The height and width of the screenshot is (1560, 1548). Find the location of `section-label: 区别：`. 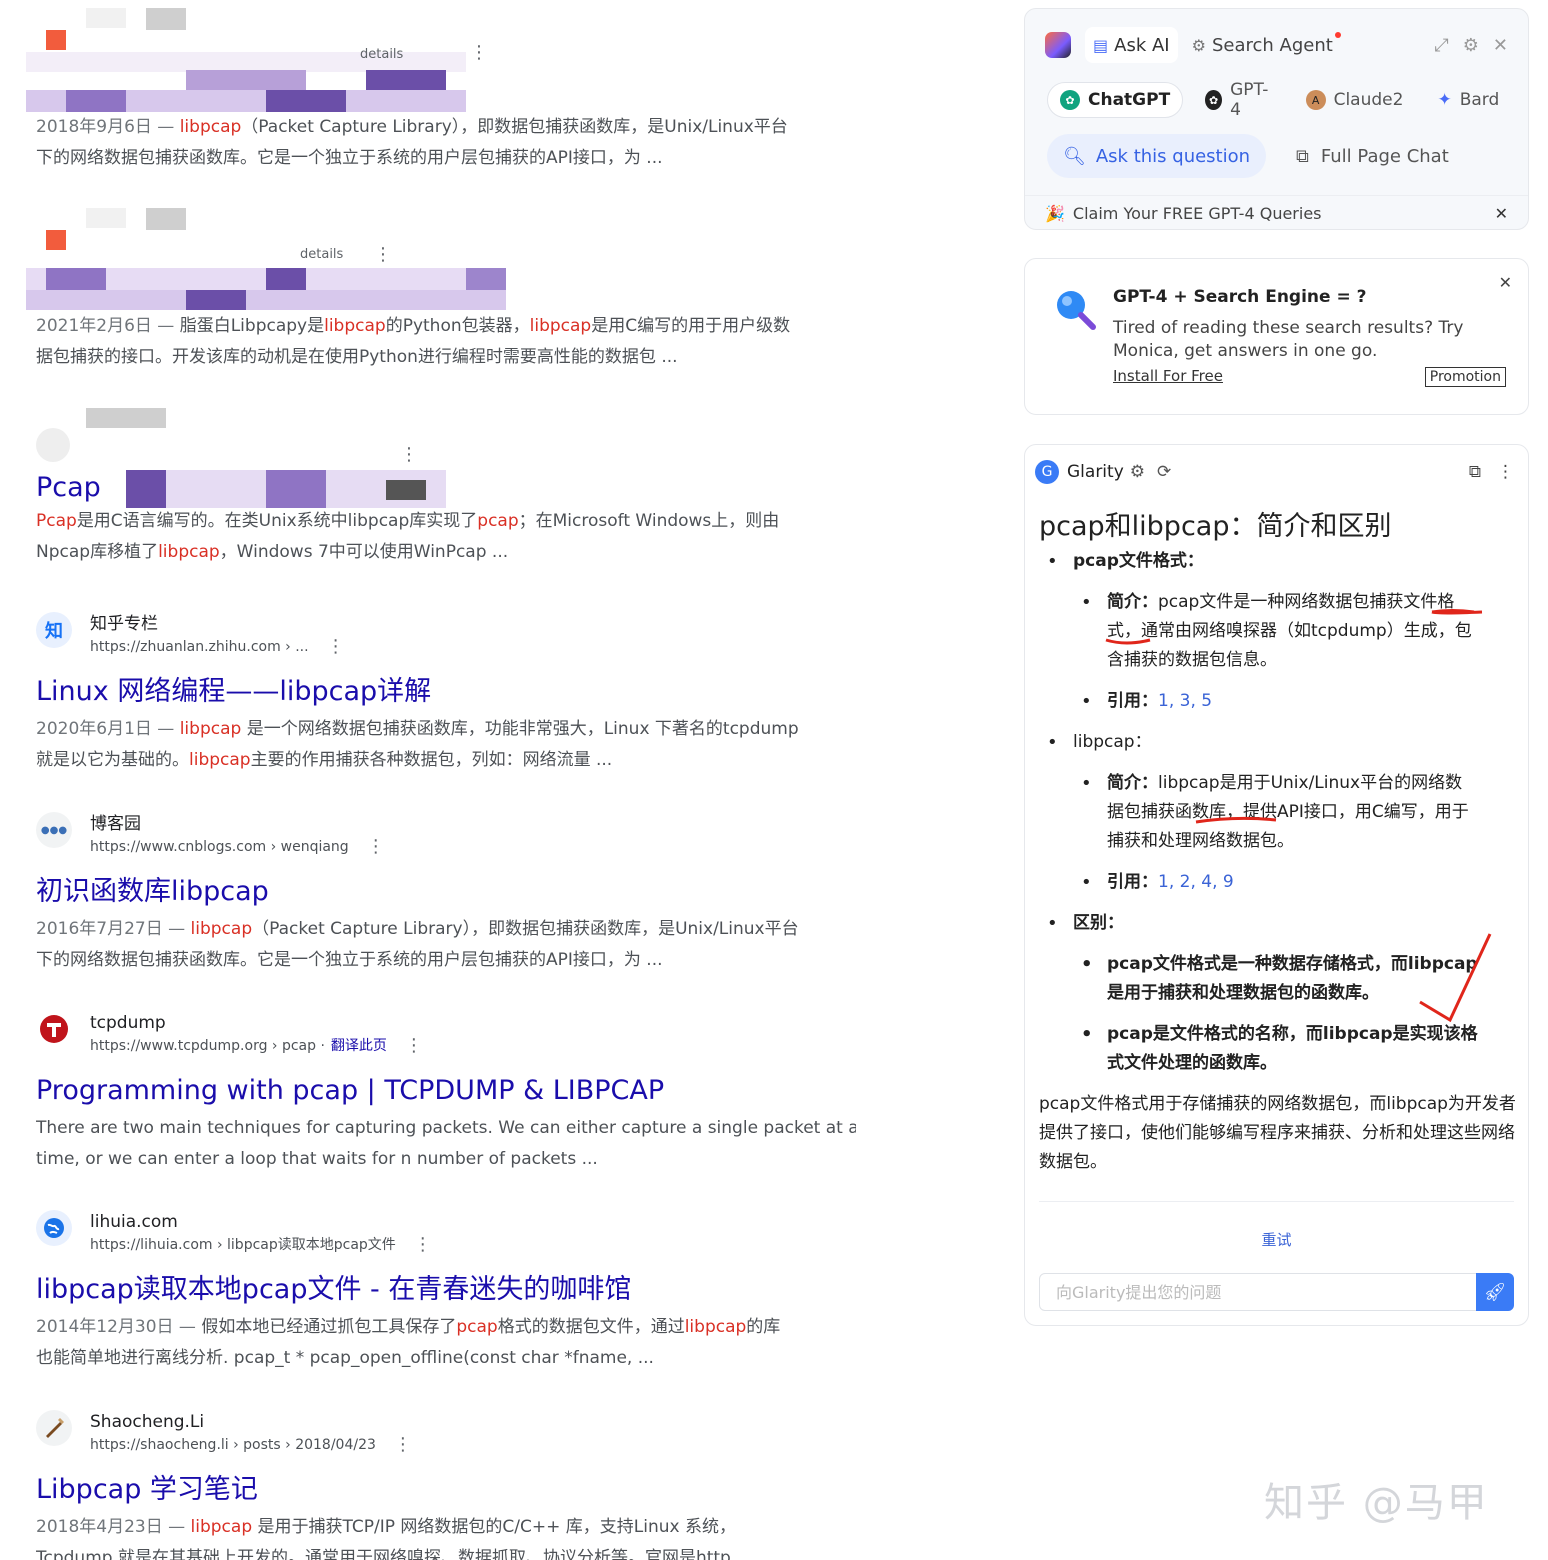

section-label: 区别： is located at coordinates (1098, 923).